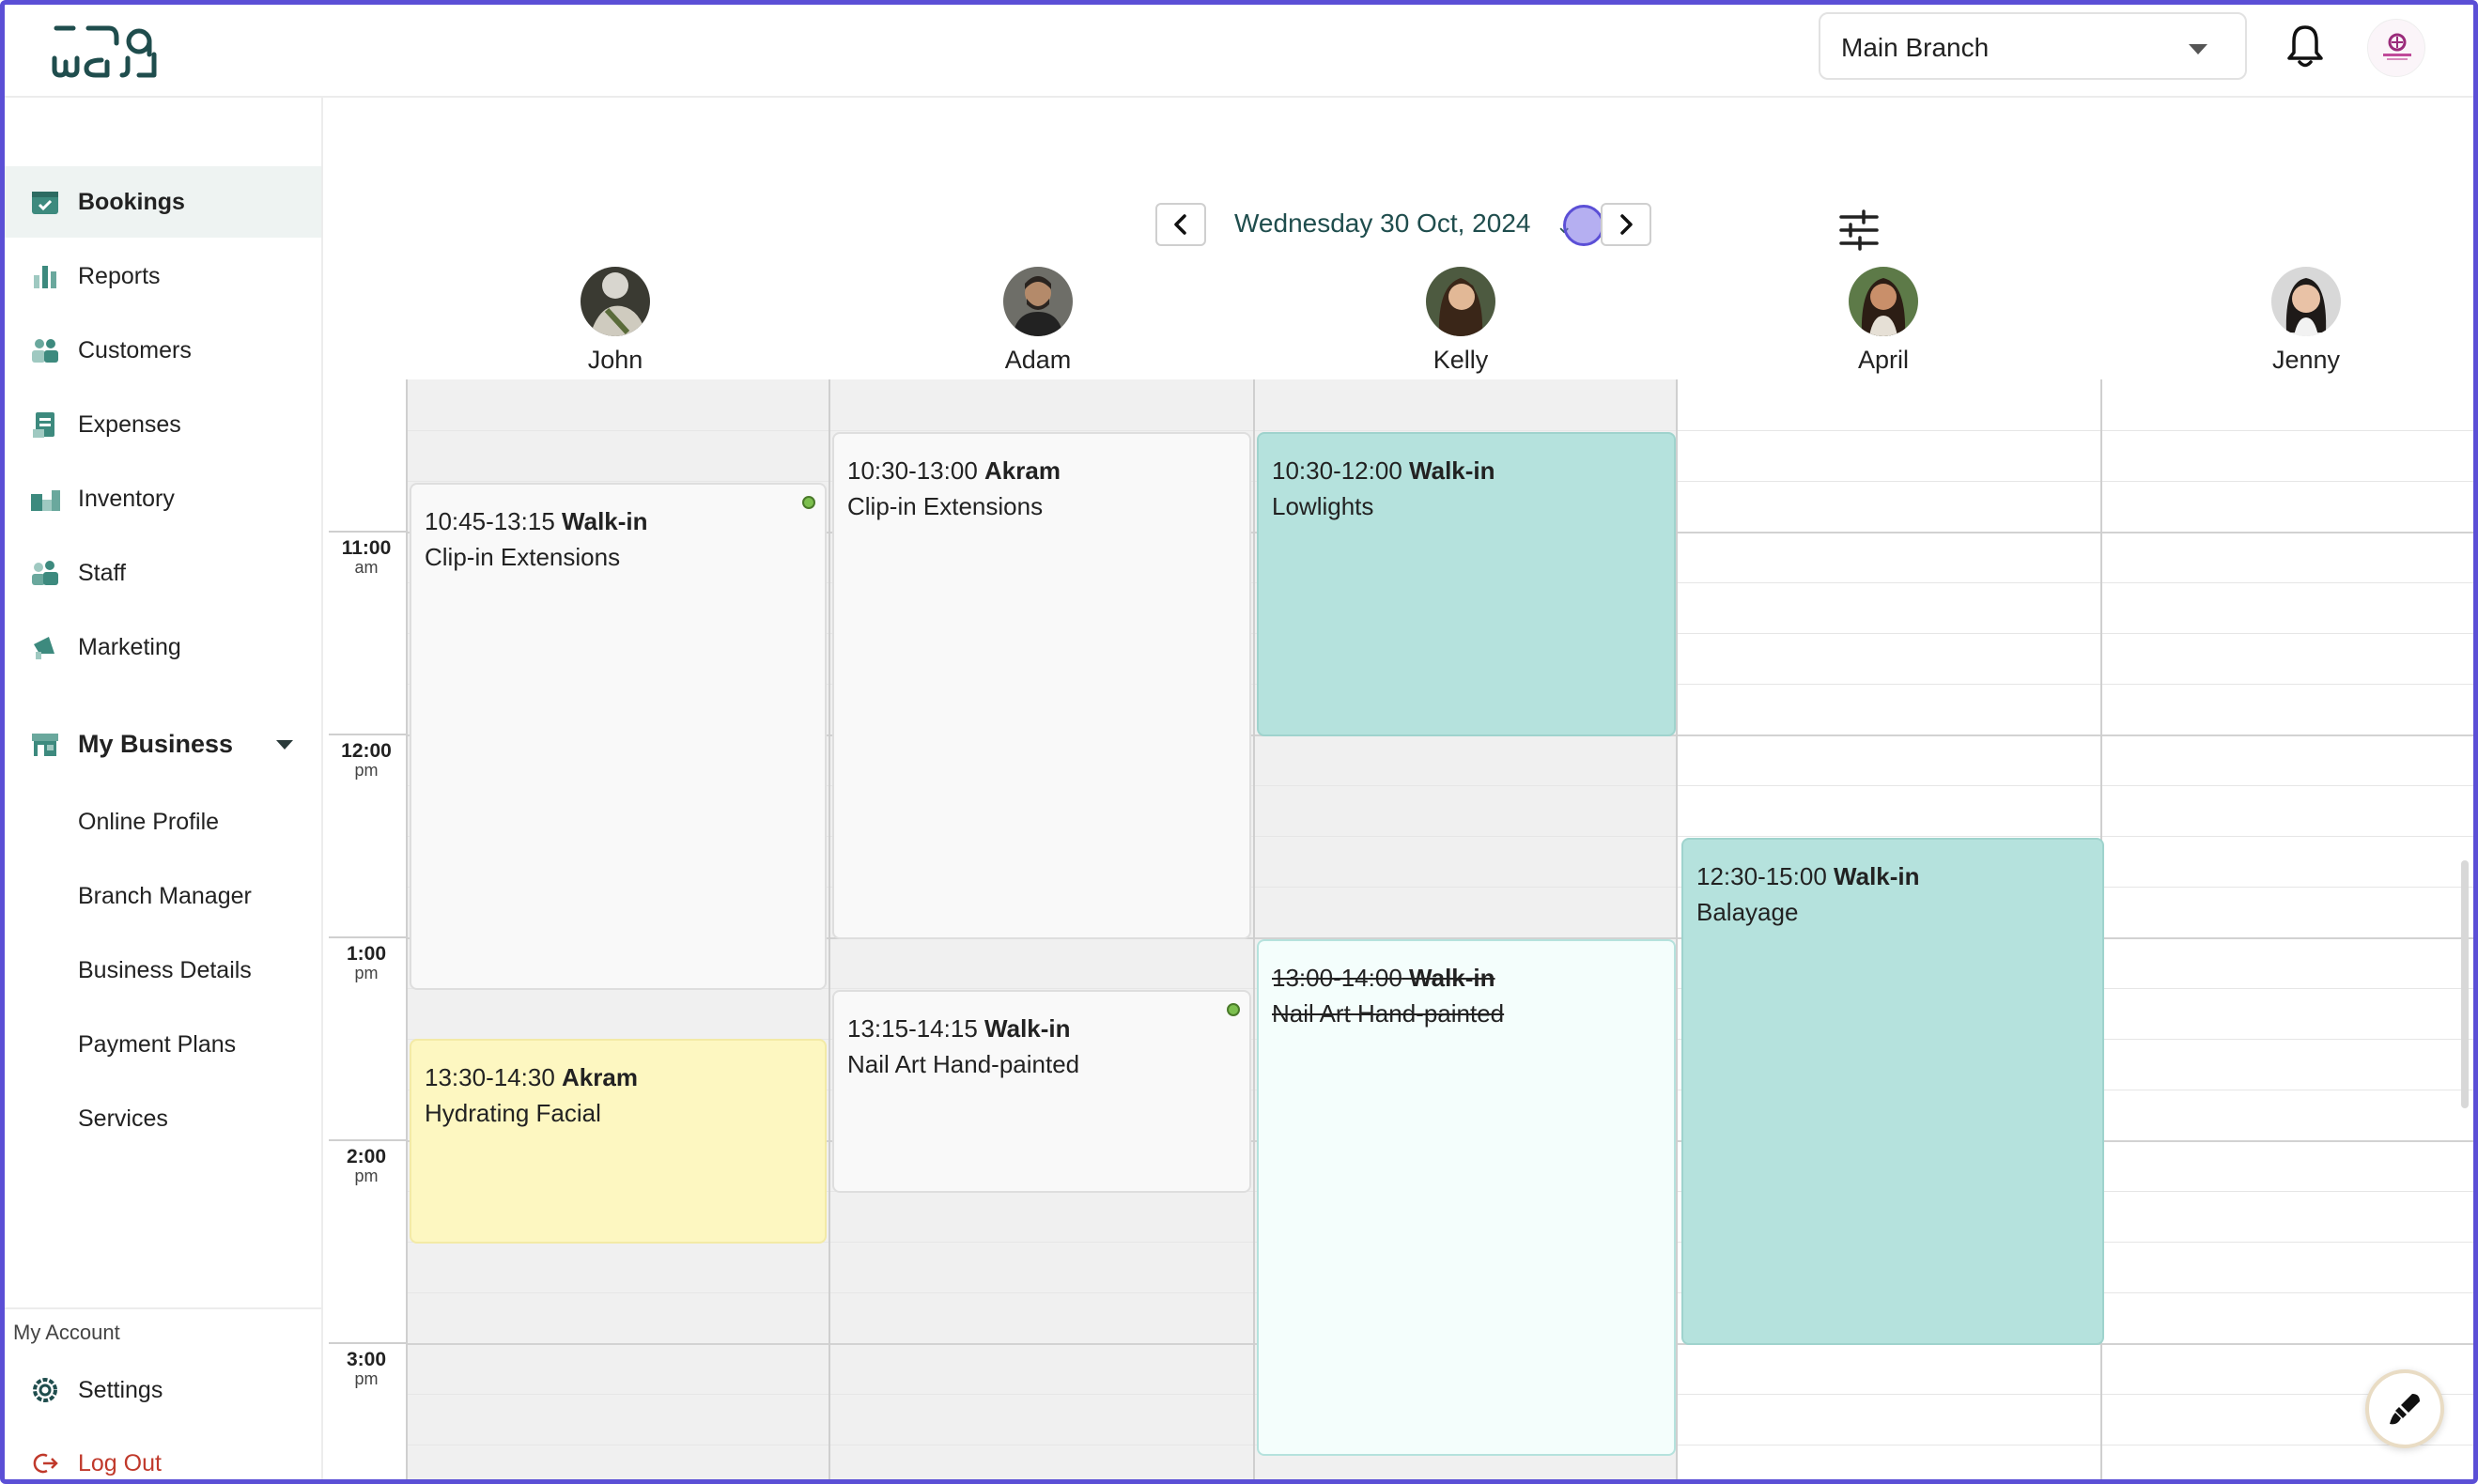 The height and width of the screenshot is (1484, 2478). I want to click on time-label: 12:00 pm, so click(366, 760).